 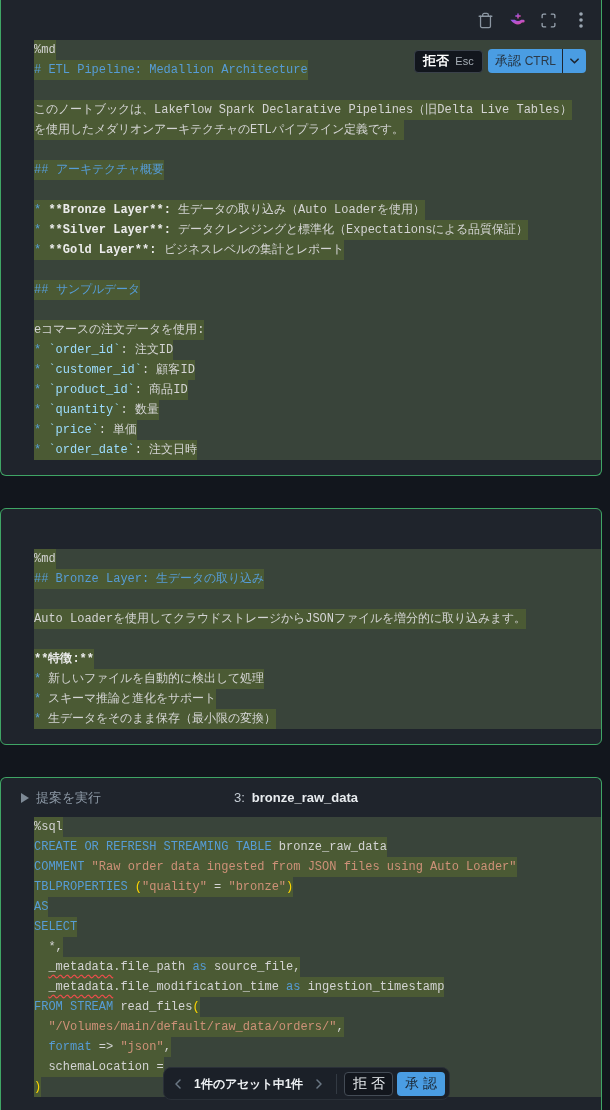 I want to click on chevron-down-icon, so click(x=574, y=61).